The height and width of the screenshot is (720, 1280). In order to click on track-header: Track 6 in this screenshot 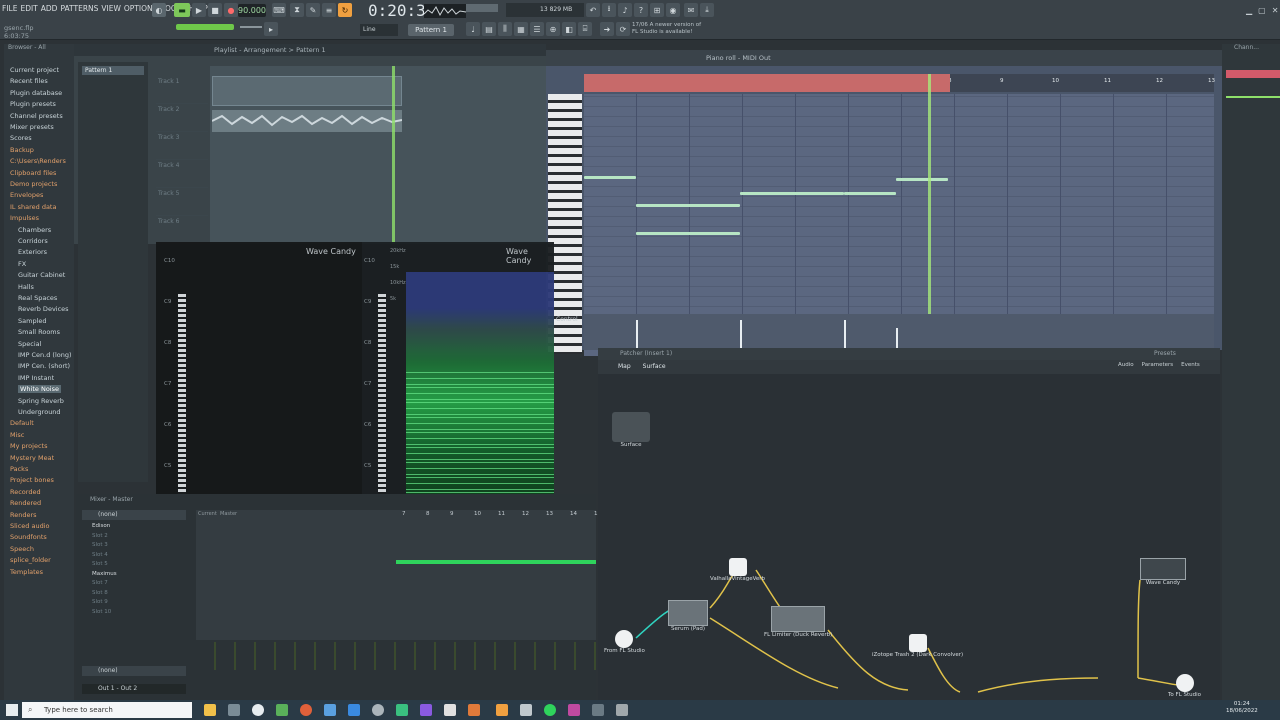, I will do `click(182, 230)`.